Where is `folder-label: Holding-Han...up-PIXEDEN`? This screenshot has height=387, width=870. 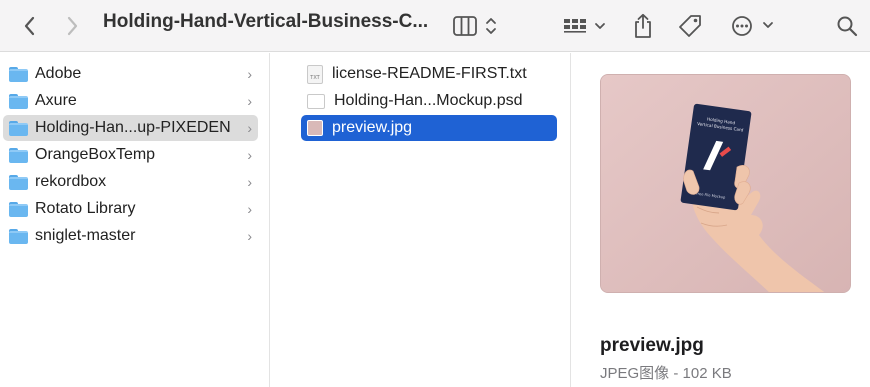
folder-label: Holding-Han...up-PIXEDEN is located at coordinates (133, 127).